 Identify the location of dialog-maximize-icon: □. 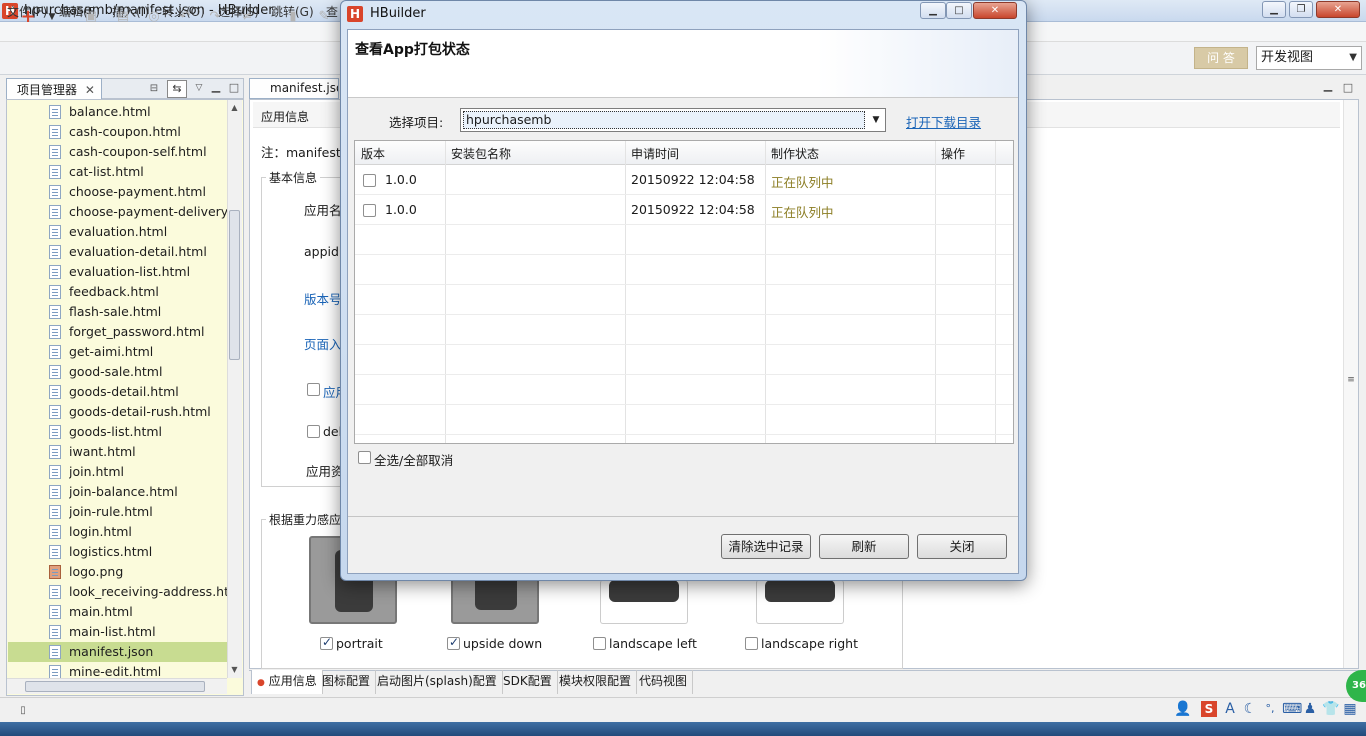
(959, 10).